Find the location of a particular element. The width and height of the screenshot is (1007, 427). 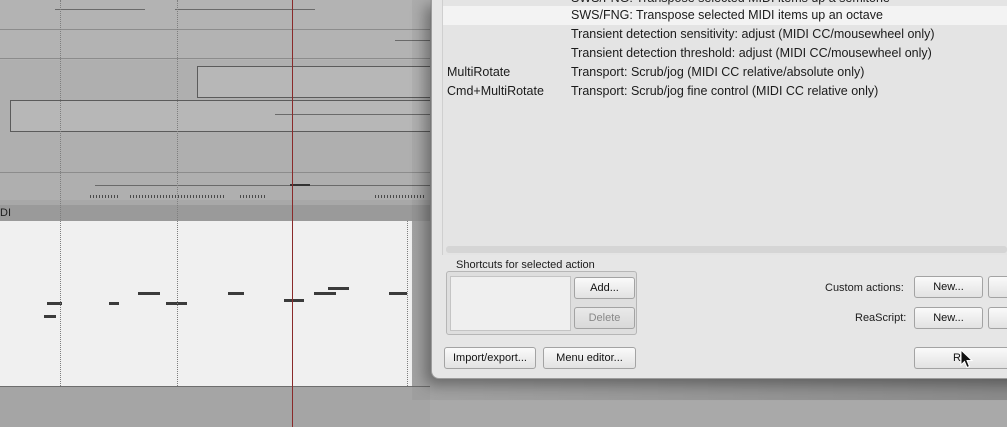

reascript-extra-button is located at coordinates (997, 318).